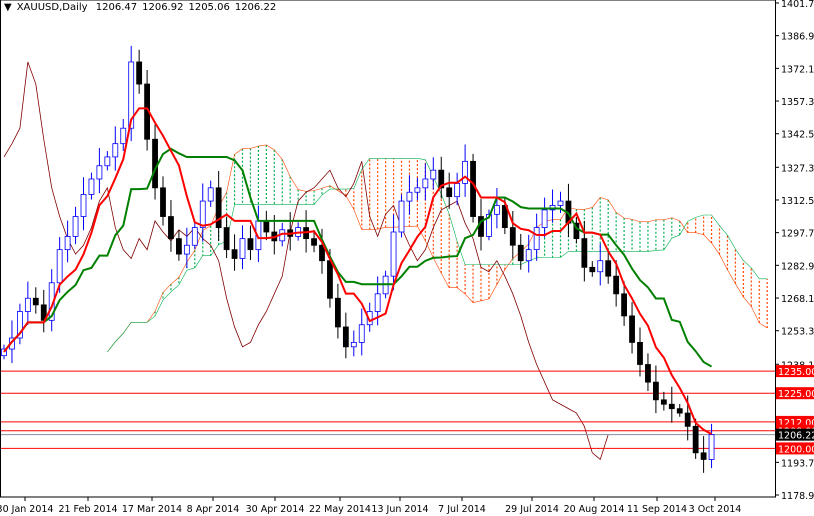 The image size is (814, 516). What do you see at coordinates (797, 5) in the screenshot?
I see `y-tick-label: 1401.70` at bounding box center [797, 5].